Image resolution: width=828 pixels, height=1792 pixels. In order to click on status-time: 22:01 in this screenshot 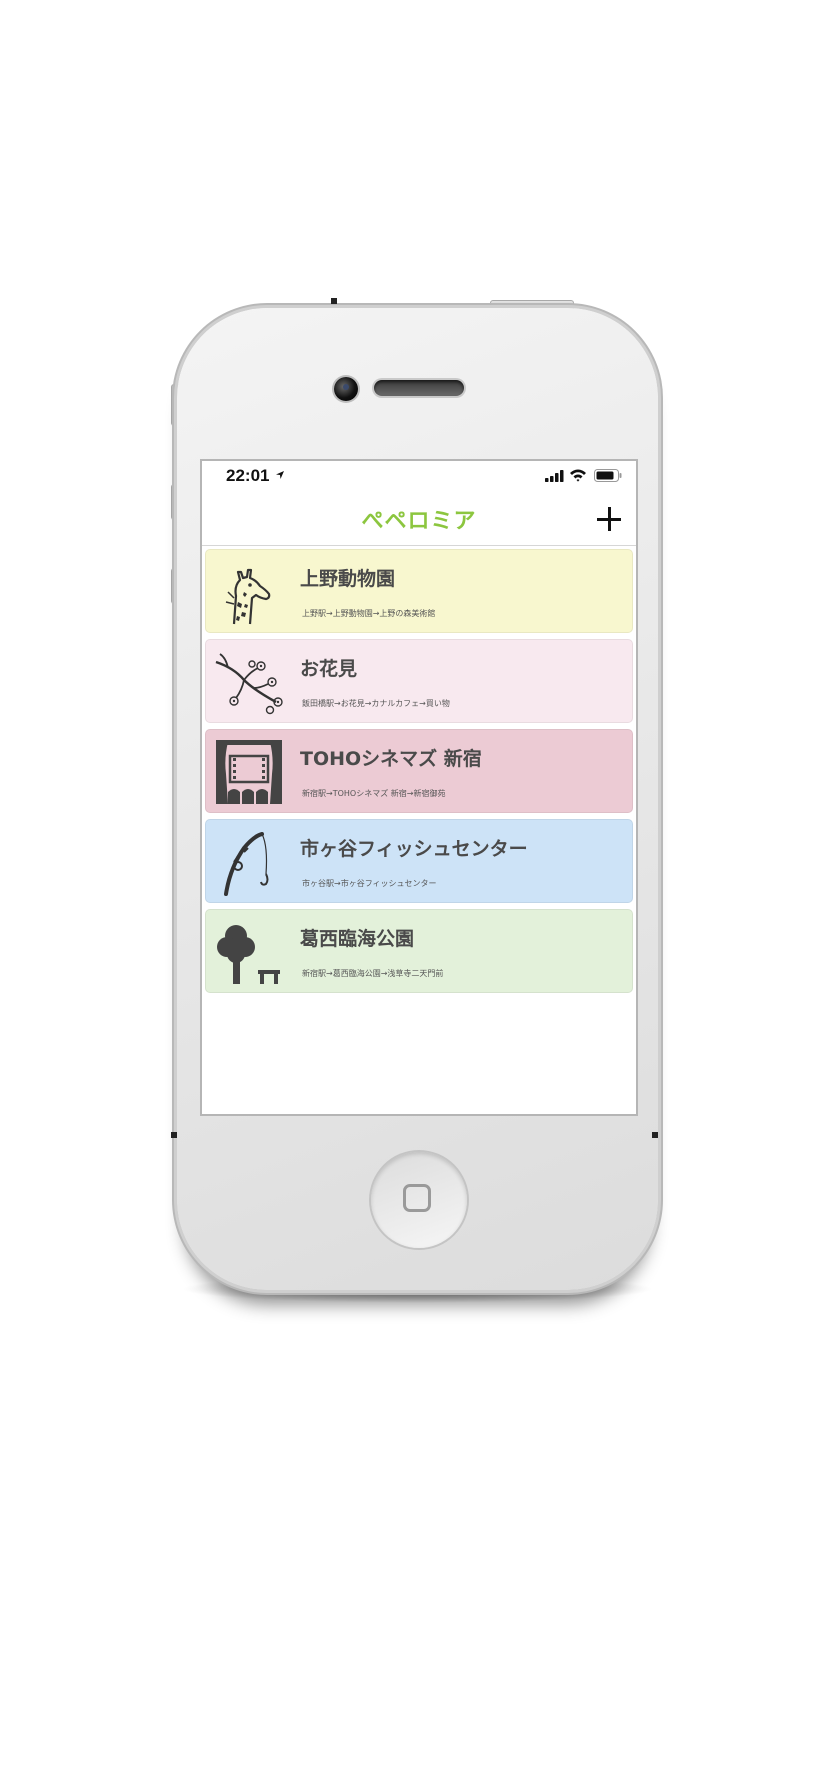, I will do `click(248, 475)`.